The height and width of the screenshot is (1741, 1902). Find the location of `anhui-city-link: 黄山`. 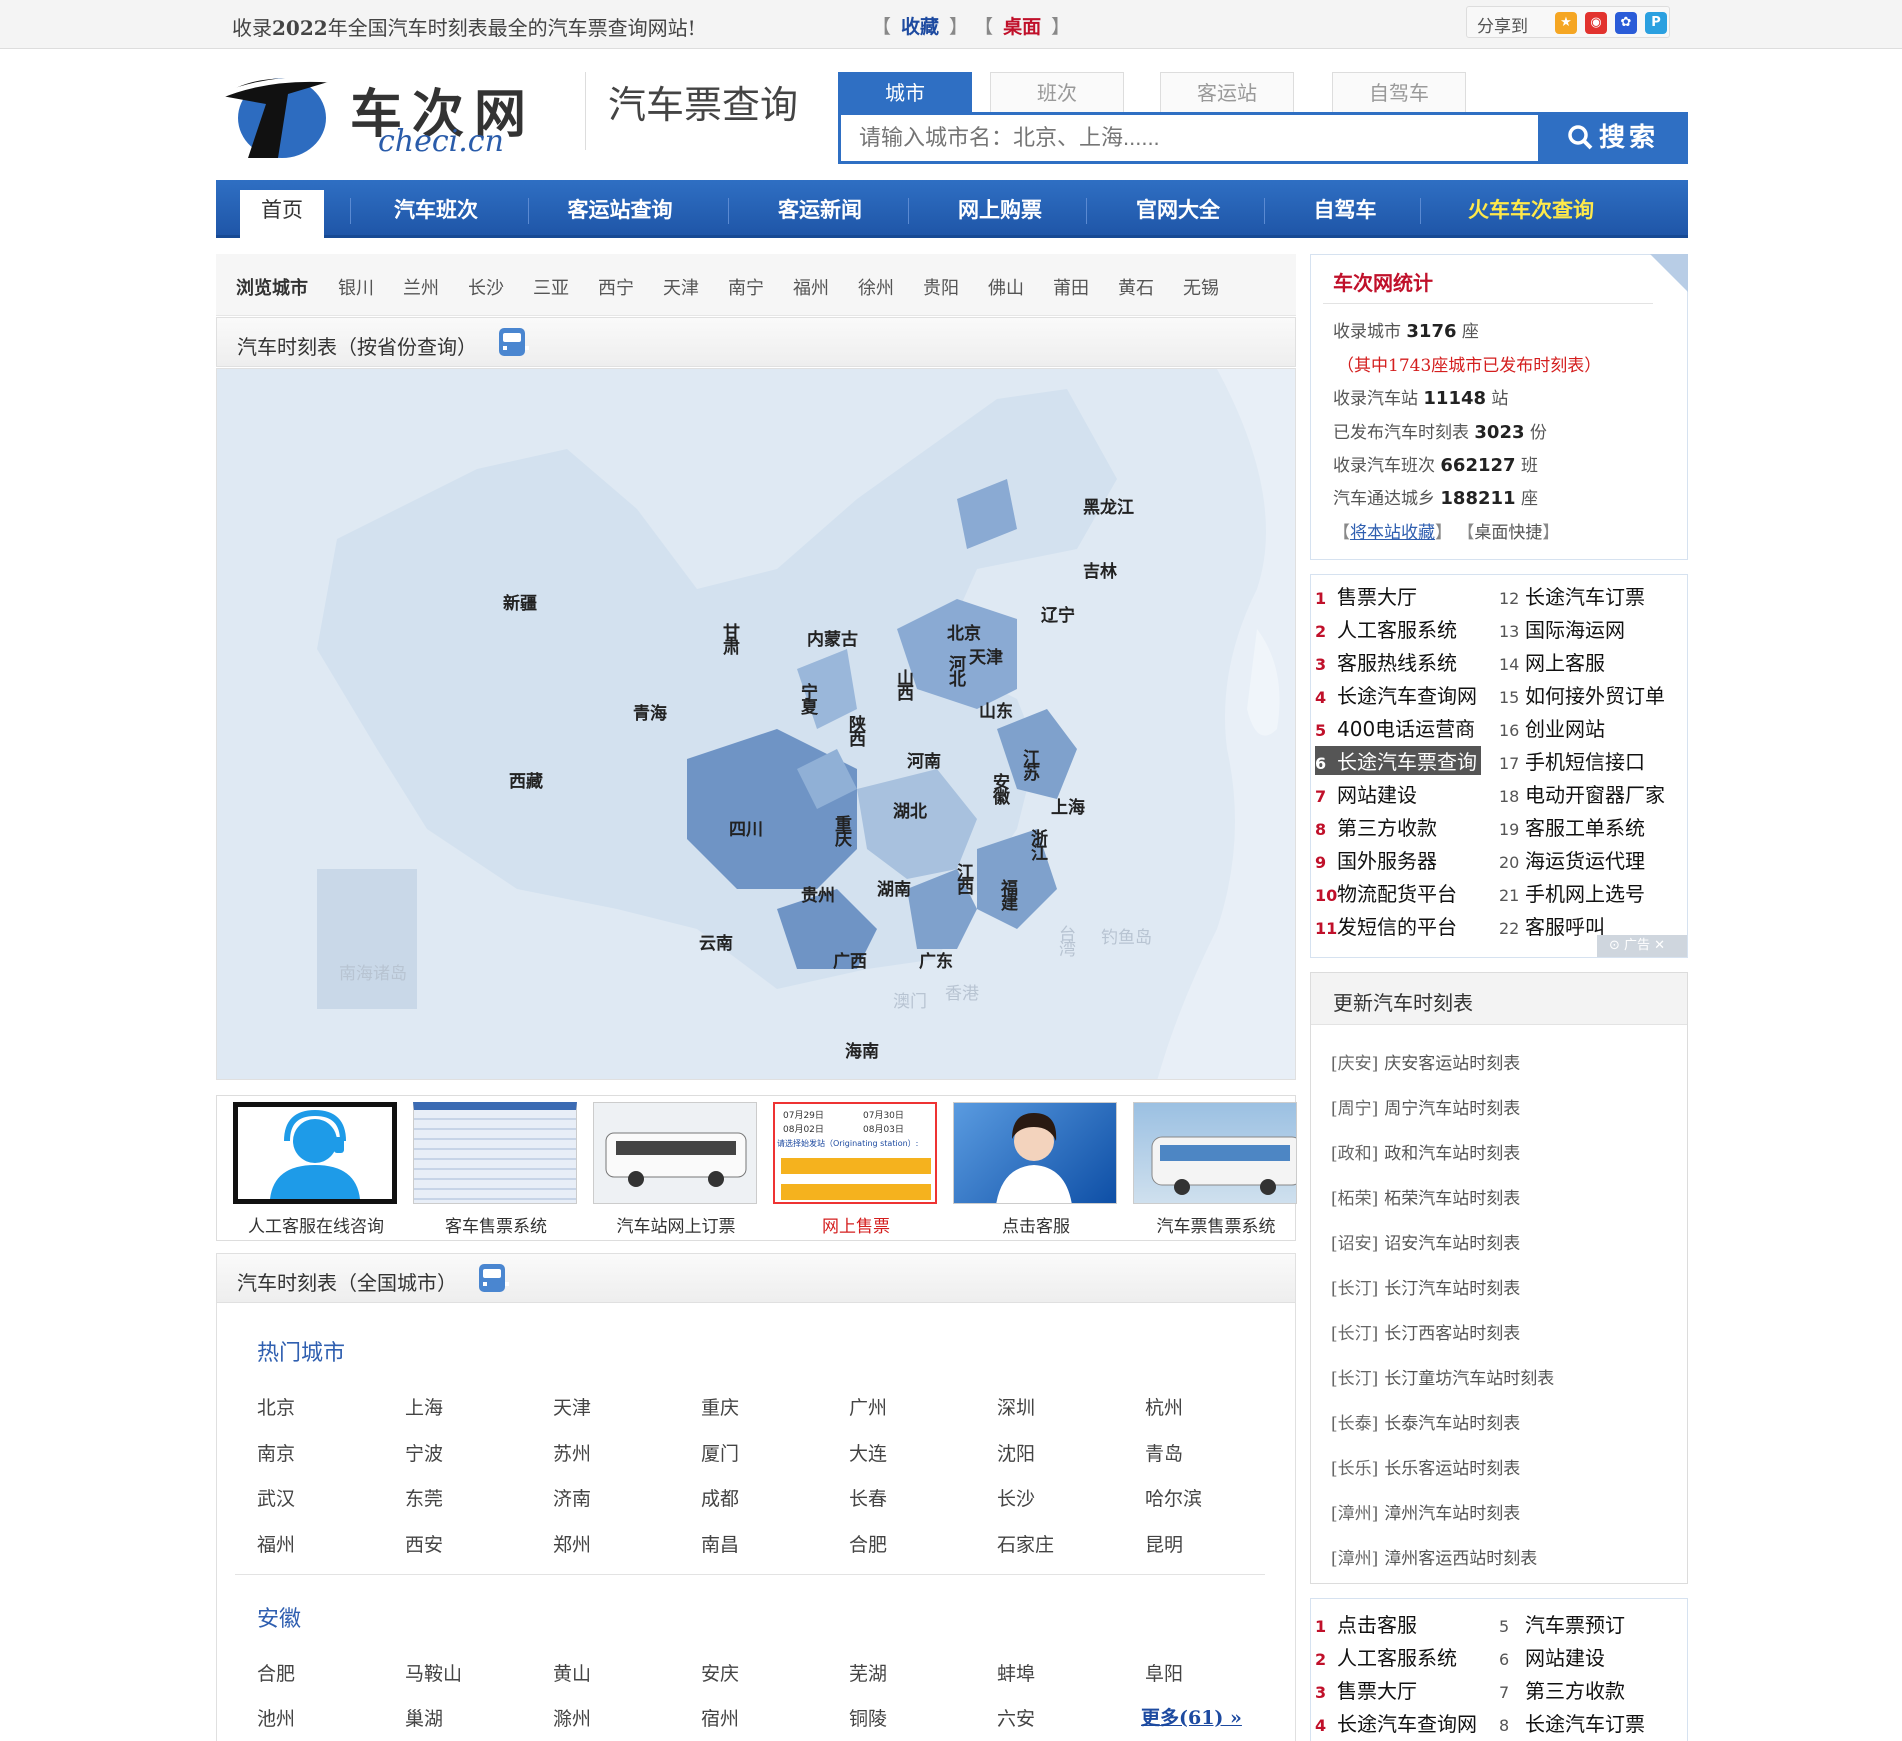

anhui-city-link: 黄山 is located at coordinates (572, 1672).